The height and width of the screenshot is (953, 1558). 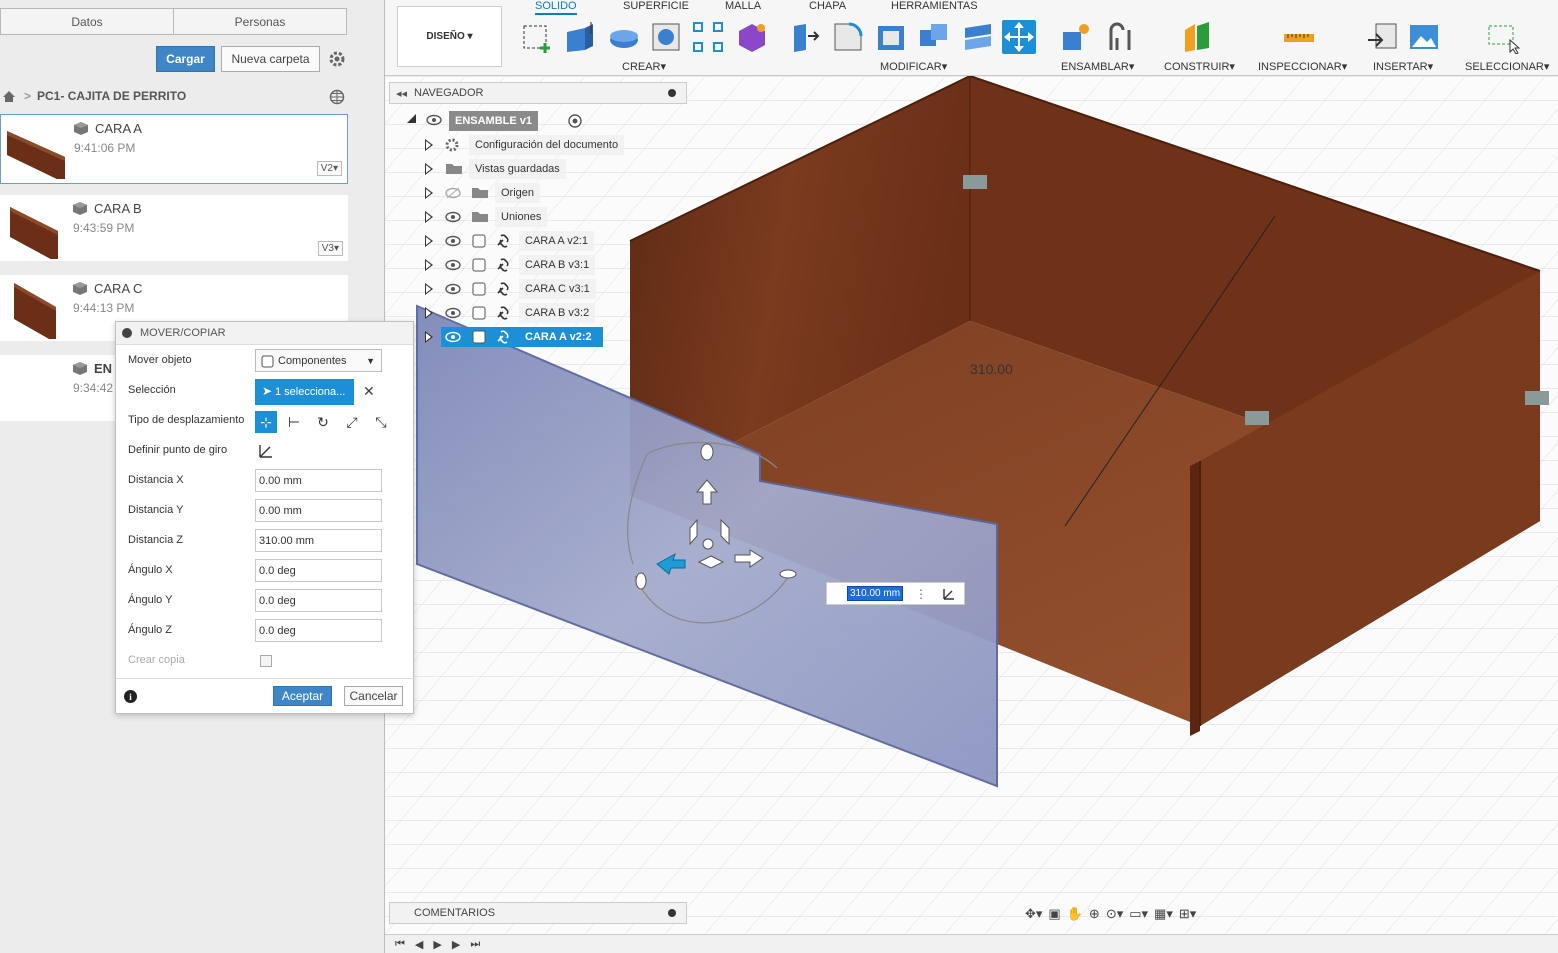 What do you see at coordinates (318, 480) in the screenshot?
I see `distance-x-input: 0.00 mm` at bounding box center [318, 480].